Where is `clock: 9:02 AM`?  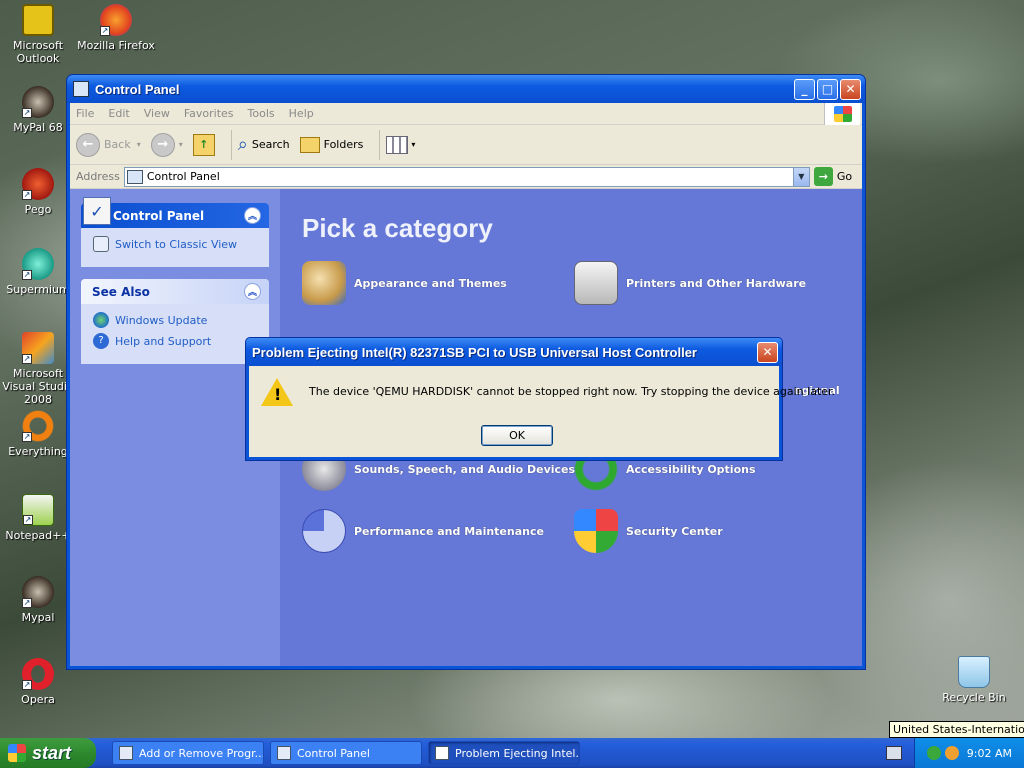
clock: 9:02 AM is located at coordinates (989, 753).